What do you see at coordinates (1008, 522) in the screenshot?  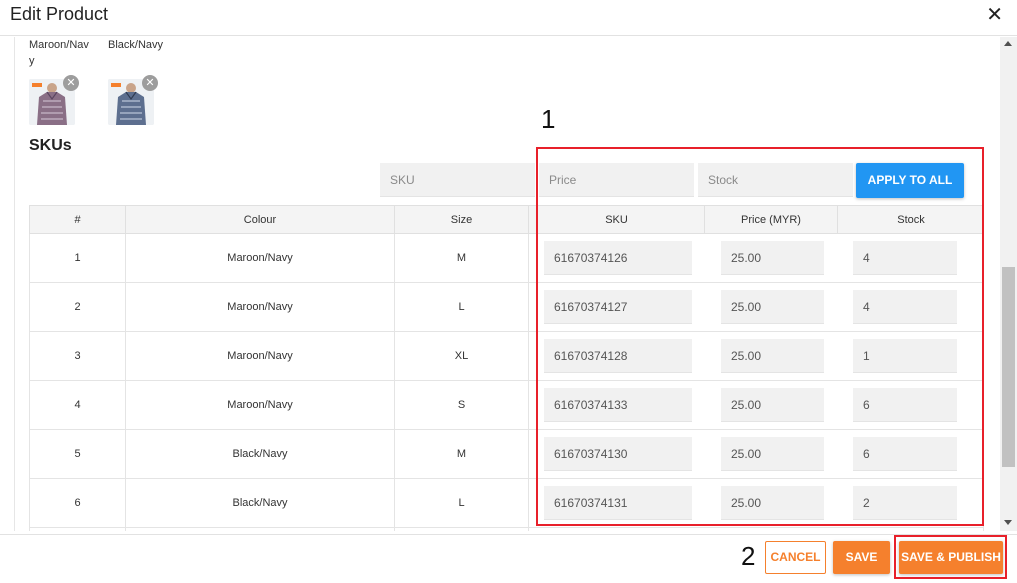 I see `scroll-down-arrow-icon` at bounding box center [1008, 522].